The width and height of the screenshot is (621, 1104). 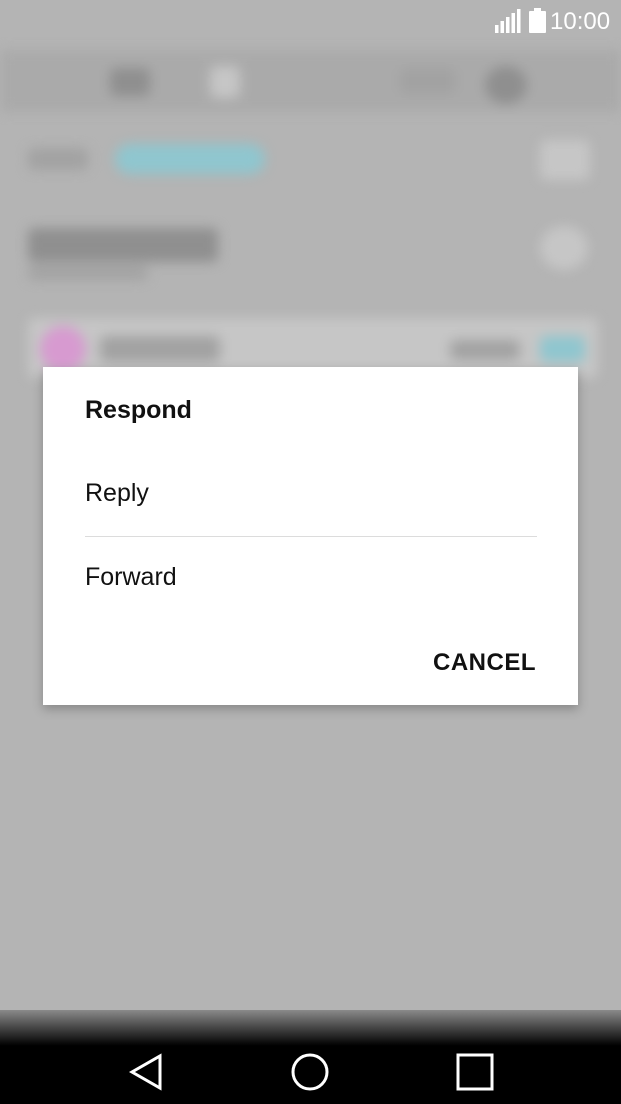 What do you see at coordinates (138, 410) in the screenshot?
I see `dialog-title: Respond` at bounding box center [138, 410].